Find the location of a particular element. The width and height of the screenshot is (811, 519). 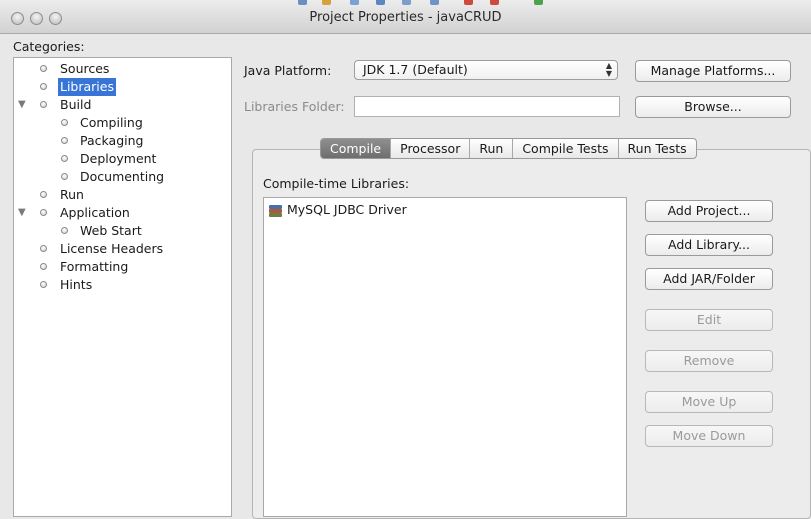

window-title: Project Properties - javaCRUD is located at coordinates (405, 17).